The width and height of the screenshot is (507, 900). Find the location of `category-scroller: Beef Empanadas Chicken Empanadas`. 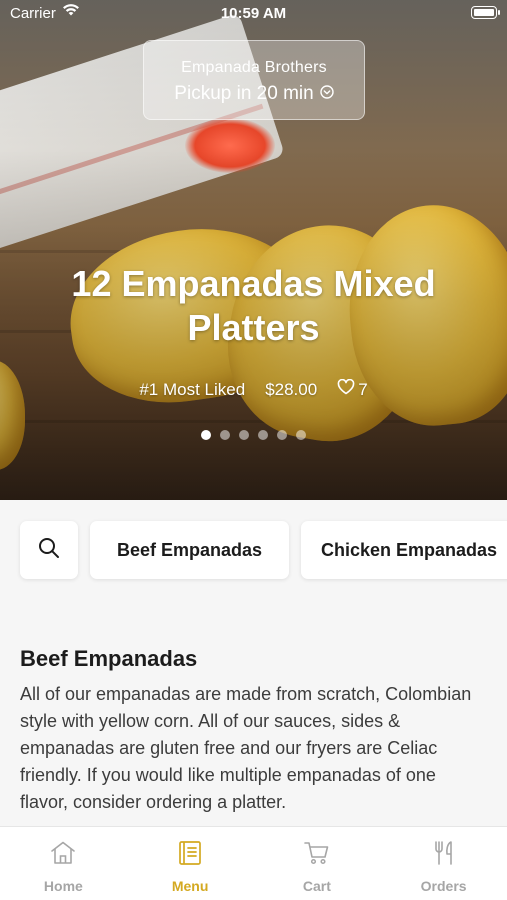

category-scroller: Beef Empanadas Chicken Empanadas is located at coordinates (263, 550).